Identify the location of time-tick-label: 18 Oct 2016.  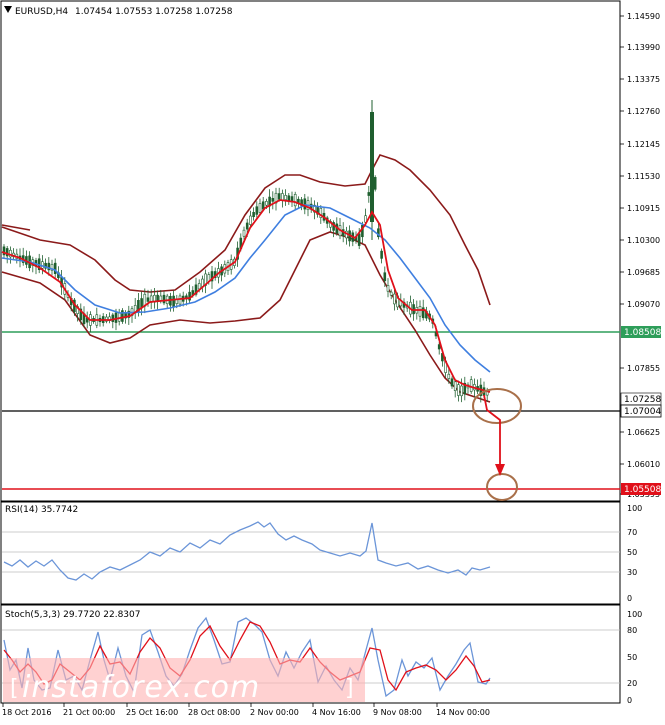
(26, 712).